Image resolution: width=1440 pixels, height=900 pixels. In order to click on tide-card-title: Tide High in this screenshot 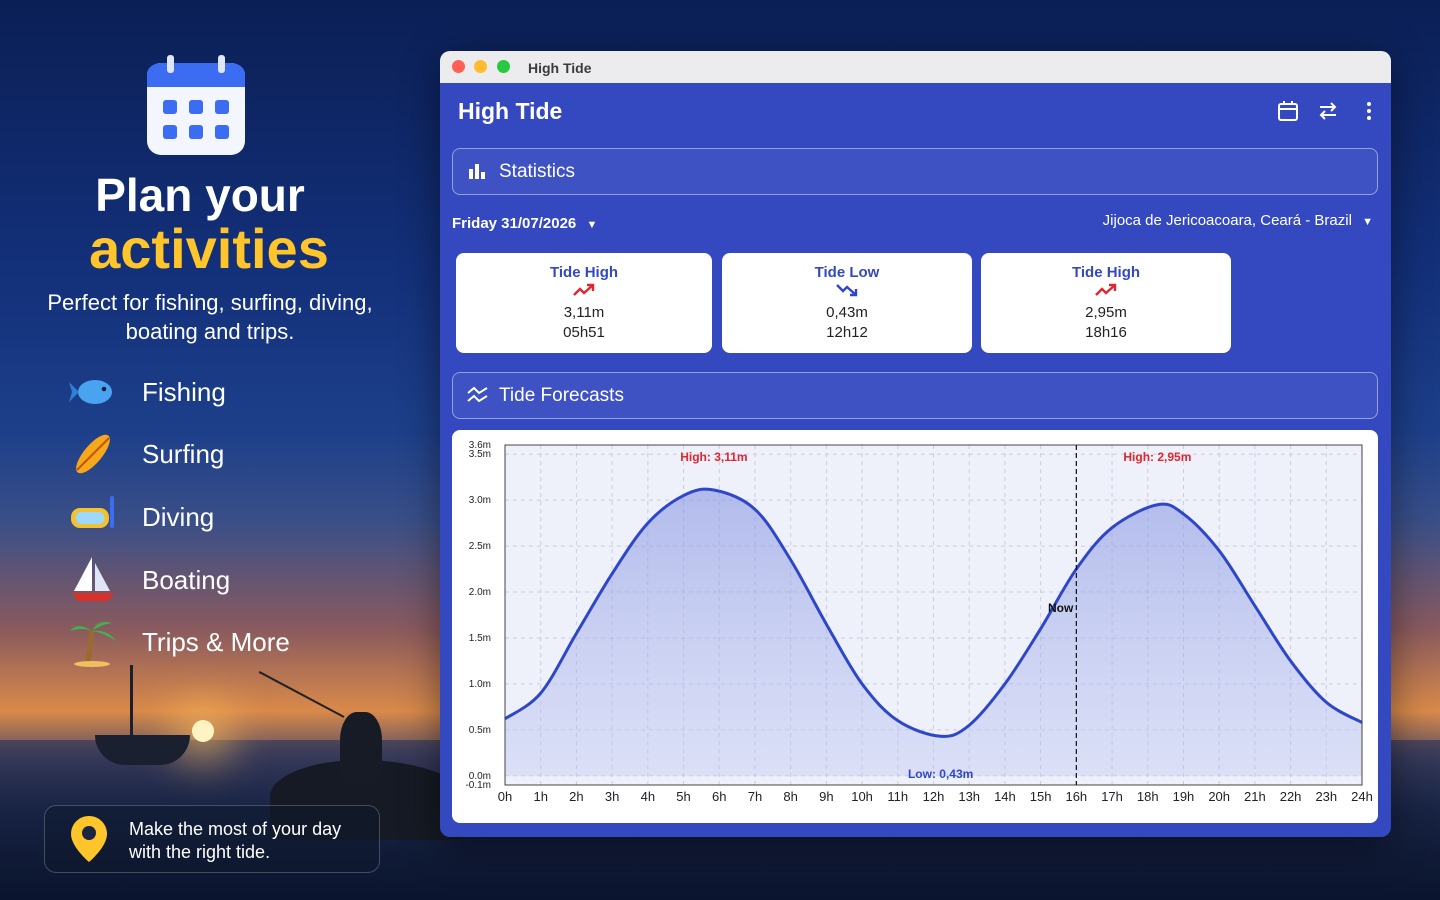, I will do `click(1106, 272)`.